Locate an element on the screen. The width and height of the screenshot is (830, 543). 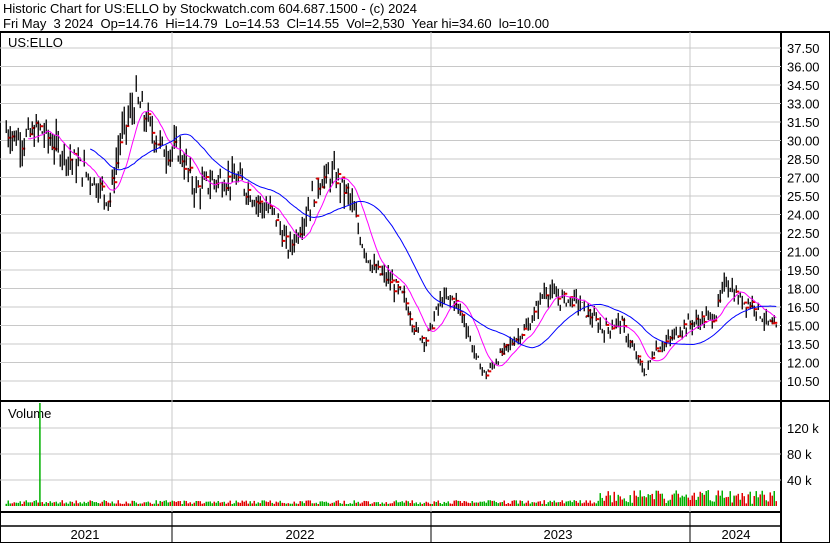
volume-tick-label: 40 k is located at coordinates (799, 480).